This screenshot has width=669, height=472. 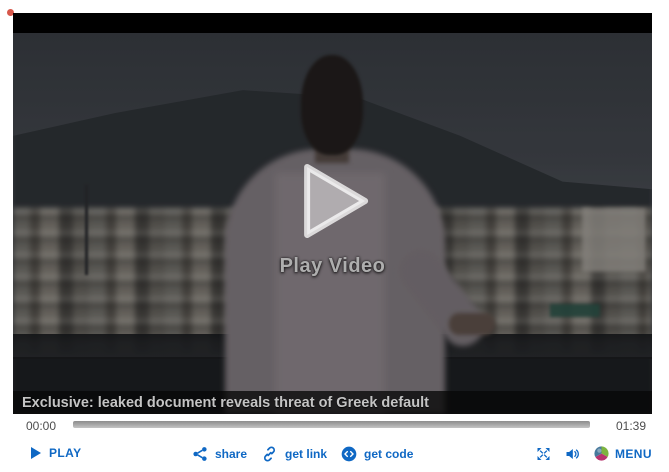 I want to click on progress-bar, so click(x=331, y=424).